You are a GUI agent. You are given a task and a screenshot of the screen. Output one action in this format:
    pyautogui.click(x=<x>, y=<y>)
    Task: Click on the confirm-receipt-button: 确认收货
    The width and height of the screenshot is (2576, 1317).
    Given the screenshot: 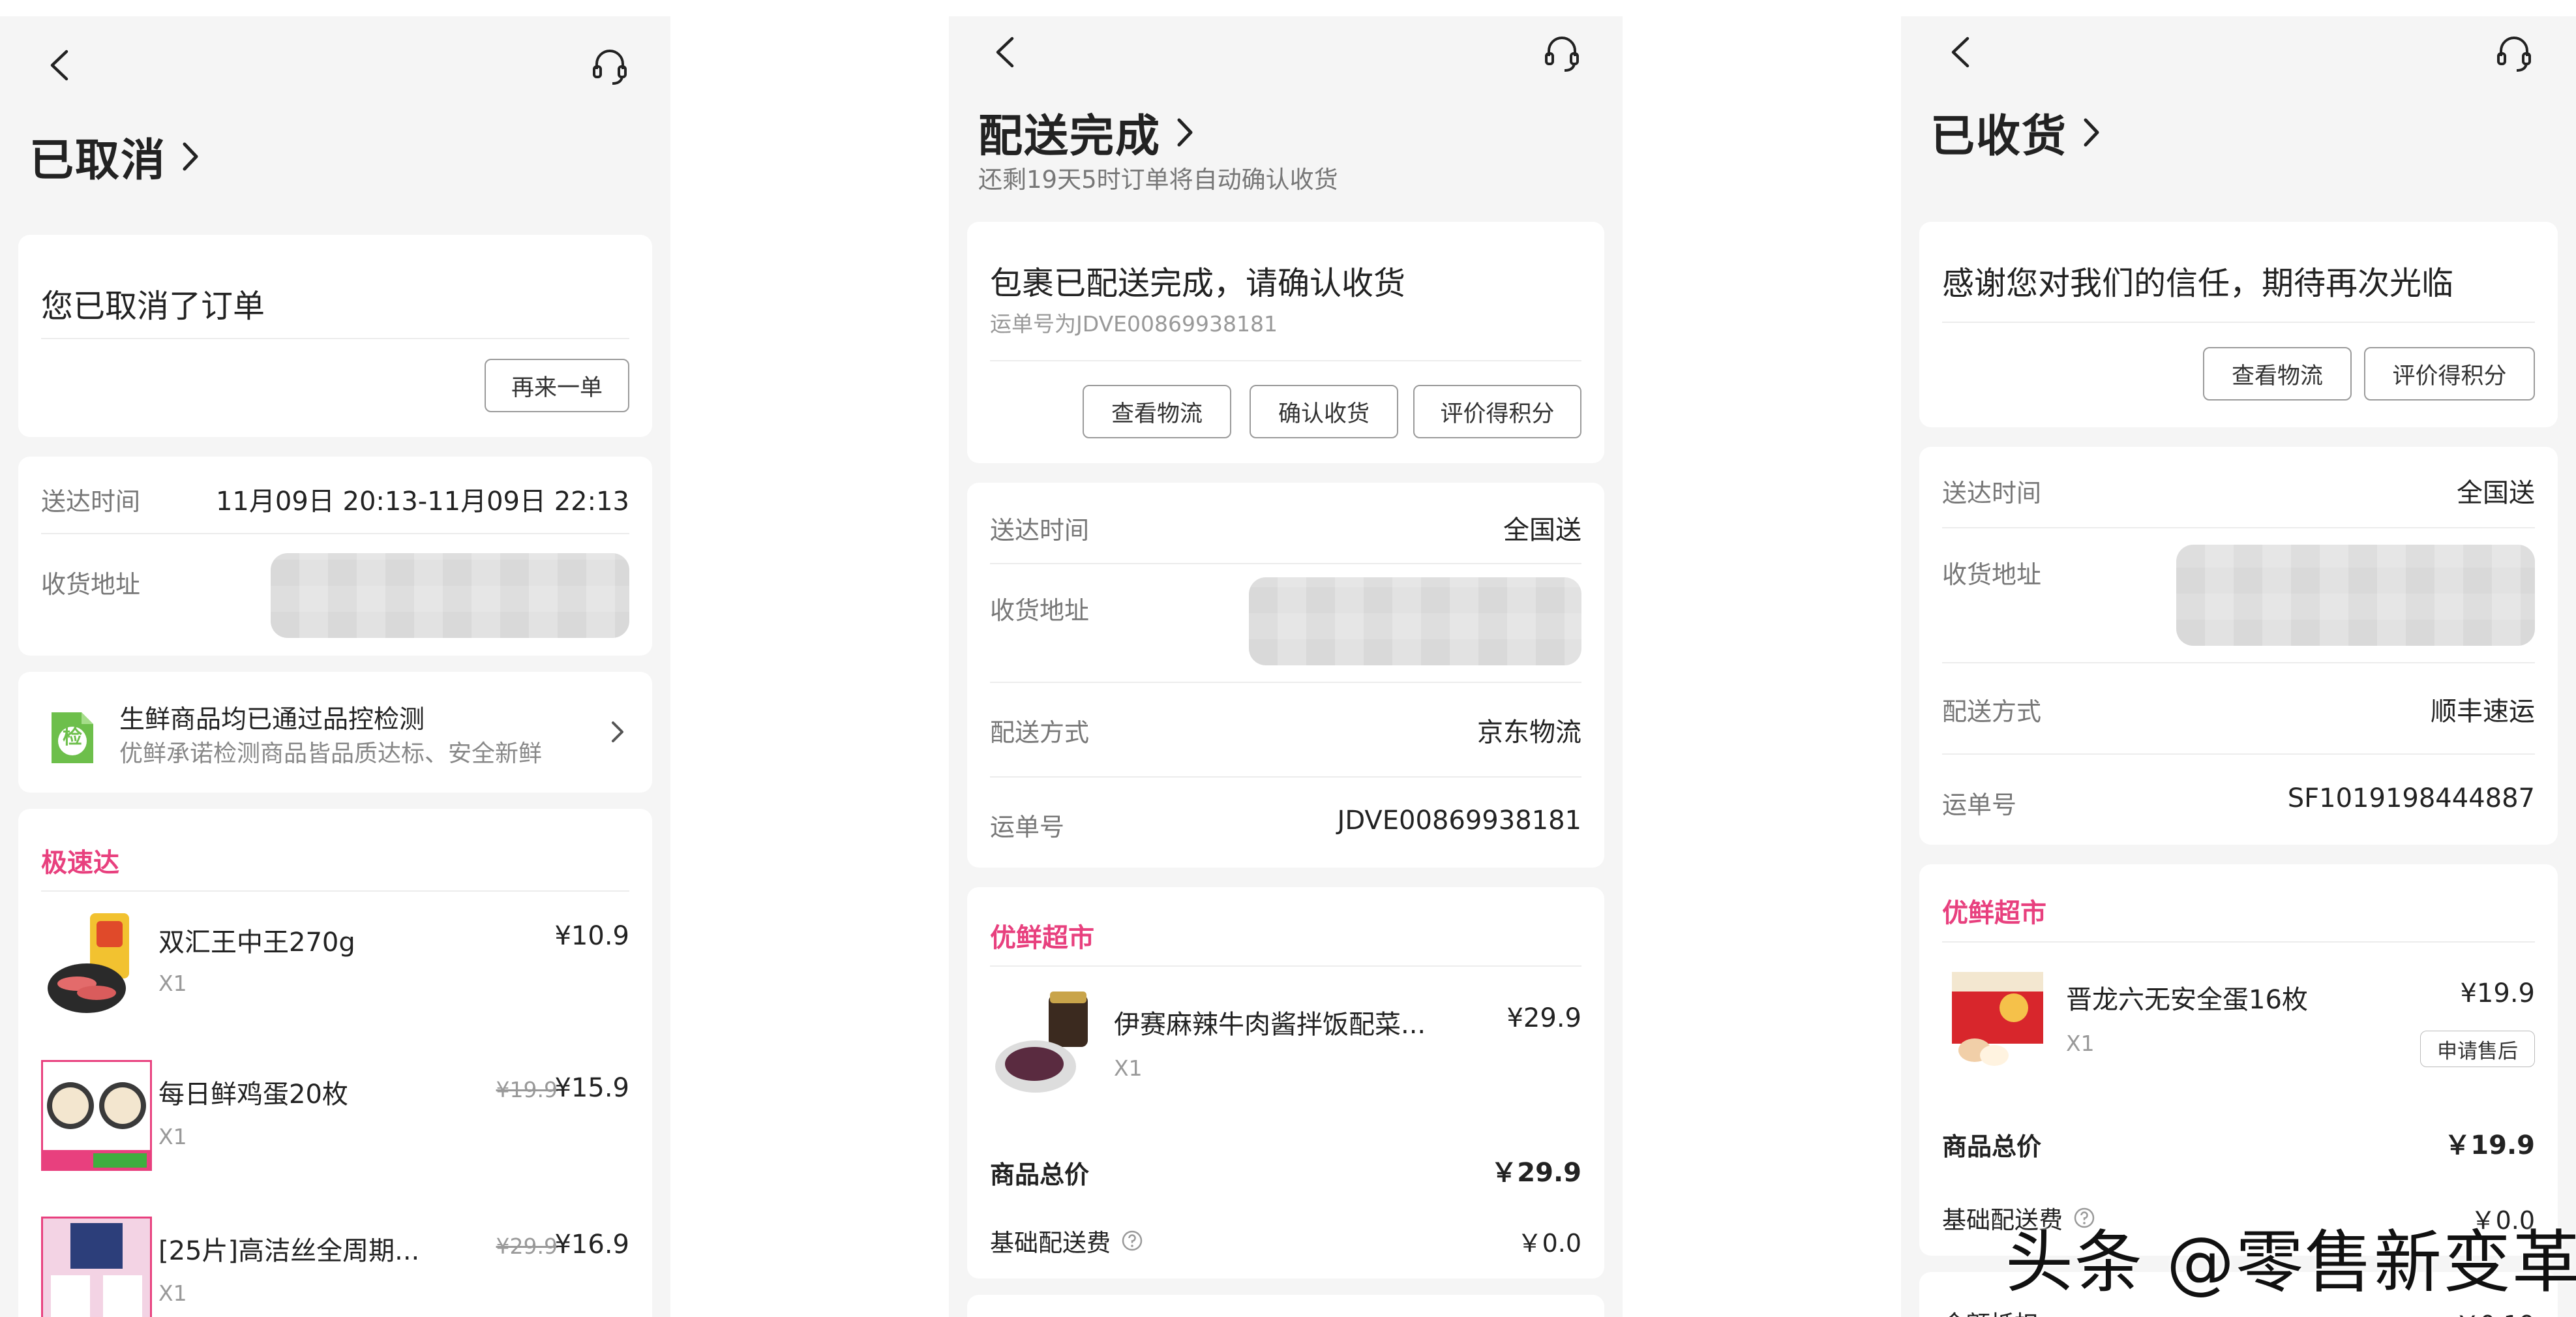 What is the action you would take?
    pyautogui.click(x=1324, y=411)
    